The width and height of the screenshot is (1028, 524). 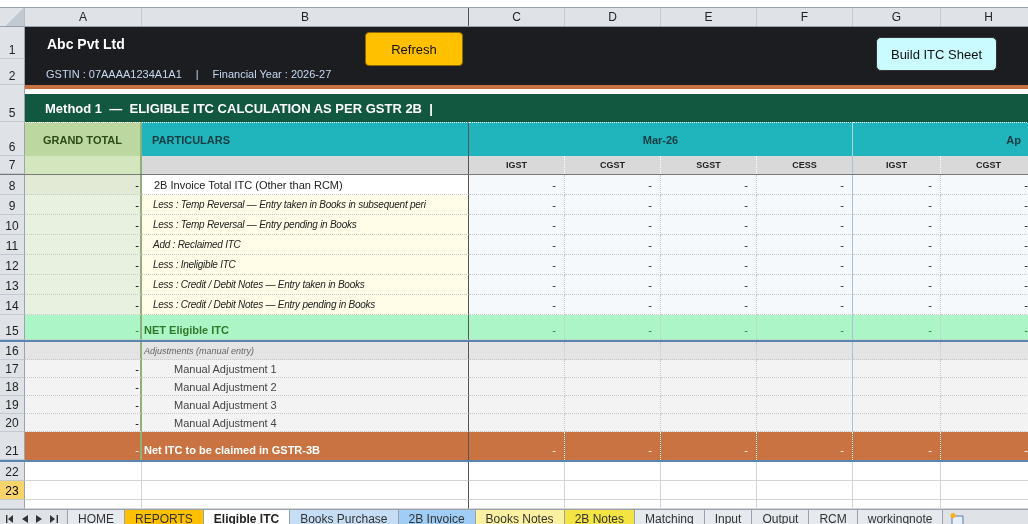 I want to click on next-sheet-icon, so click(x=39, y=519).